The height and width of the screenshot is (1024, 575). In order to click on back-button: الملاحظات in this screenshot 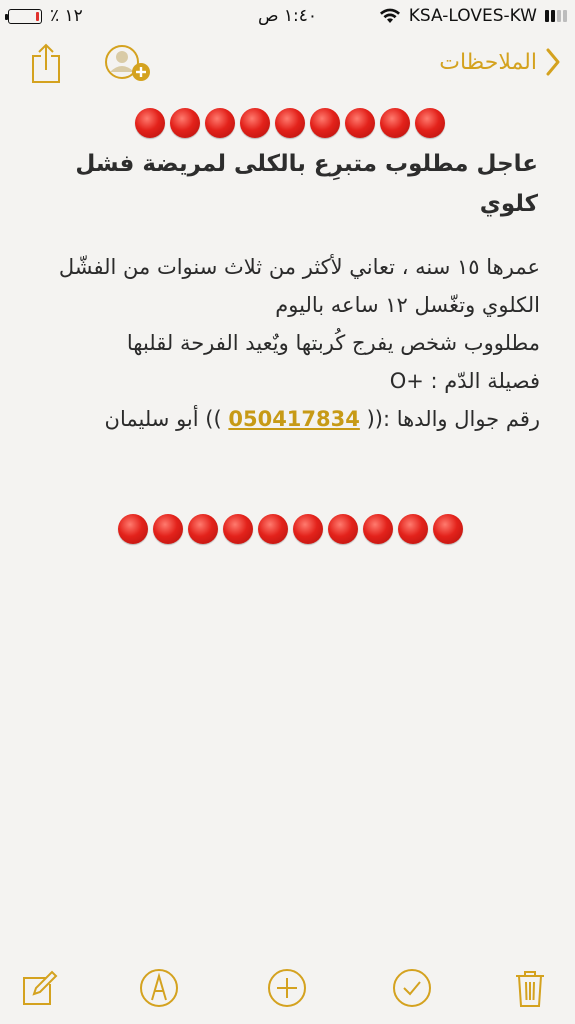, I will do `click(500, 62)`.